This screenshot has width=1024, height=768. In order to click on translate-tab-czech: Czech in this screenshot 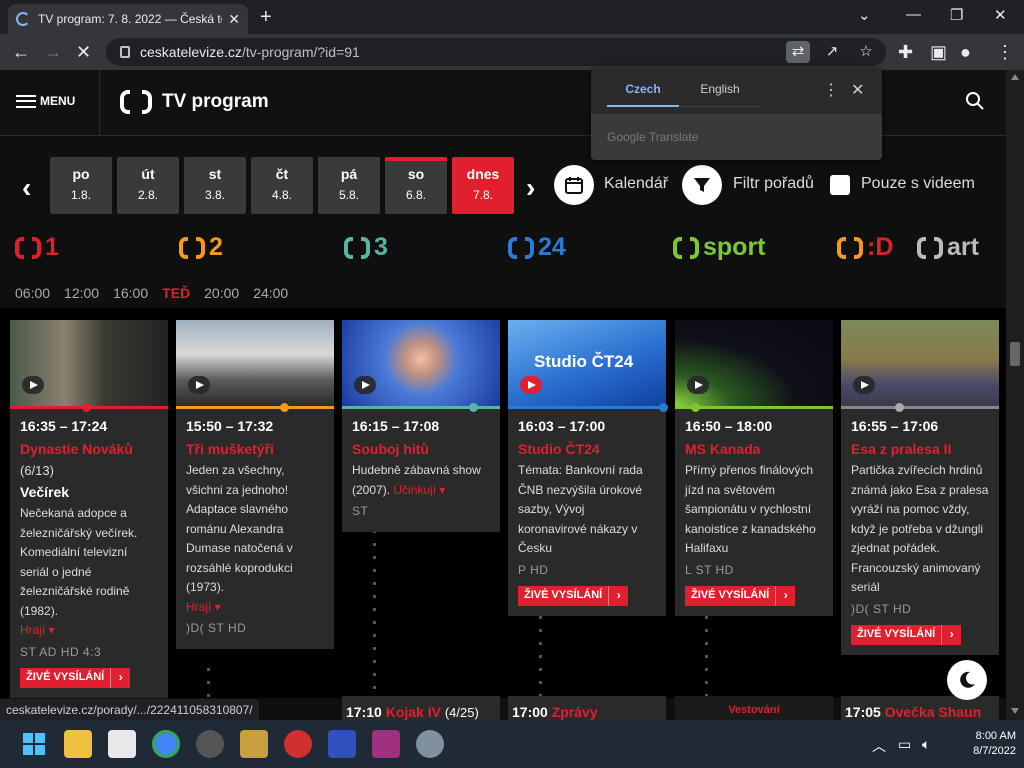, I will do `click(643, 94)`.